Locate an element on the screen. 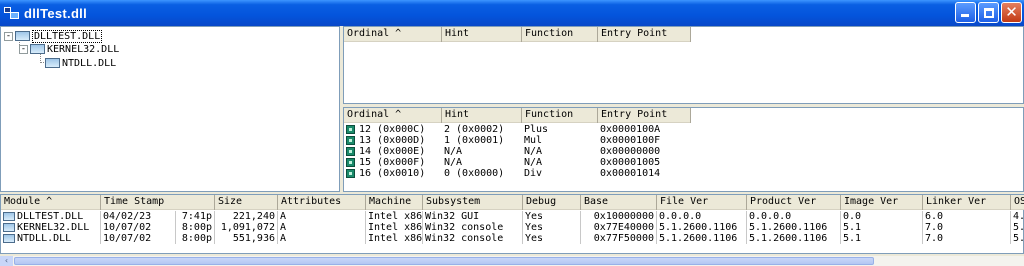  scrollbar-thumb is located at coordinates (444, 261).